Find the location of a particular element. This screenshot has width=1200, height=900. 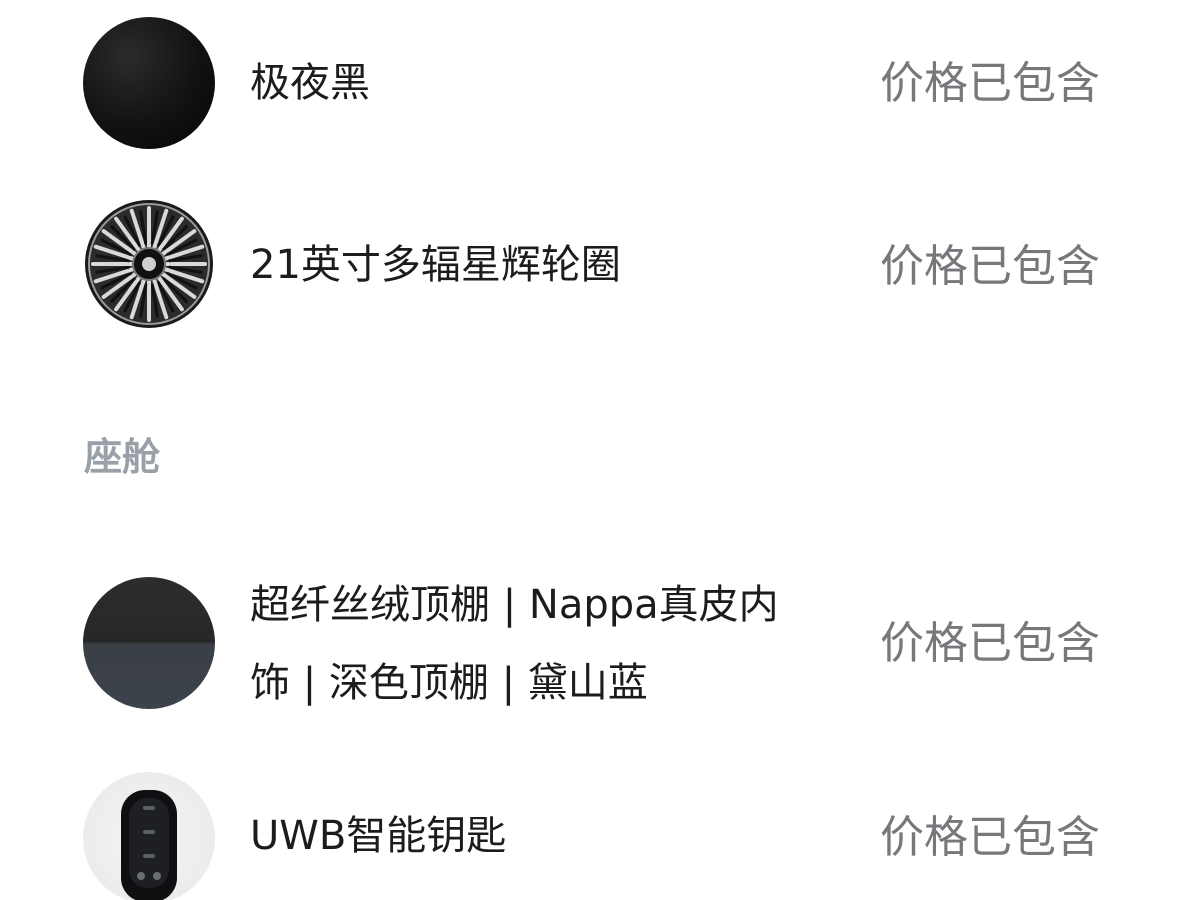

item-name: 21英寸多辐星辉轮圈 is located at coordinates (435, 265).